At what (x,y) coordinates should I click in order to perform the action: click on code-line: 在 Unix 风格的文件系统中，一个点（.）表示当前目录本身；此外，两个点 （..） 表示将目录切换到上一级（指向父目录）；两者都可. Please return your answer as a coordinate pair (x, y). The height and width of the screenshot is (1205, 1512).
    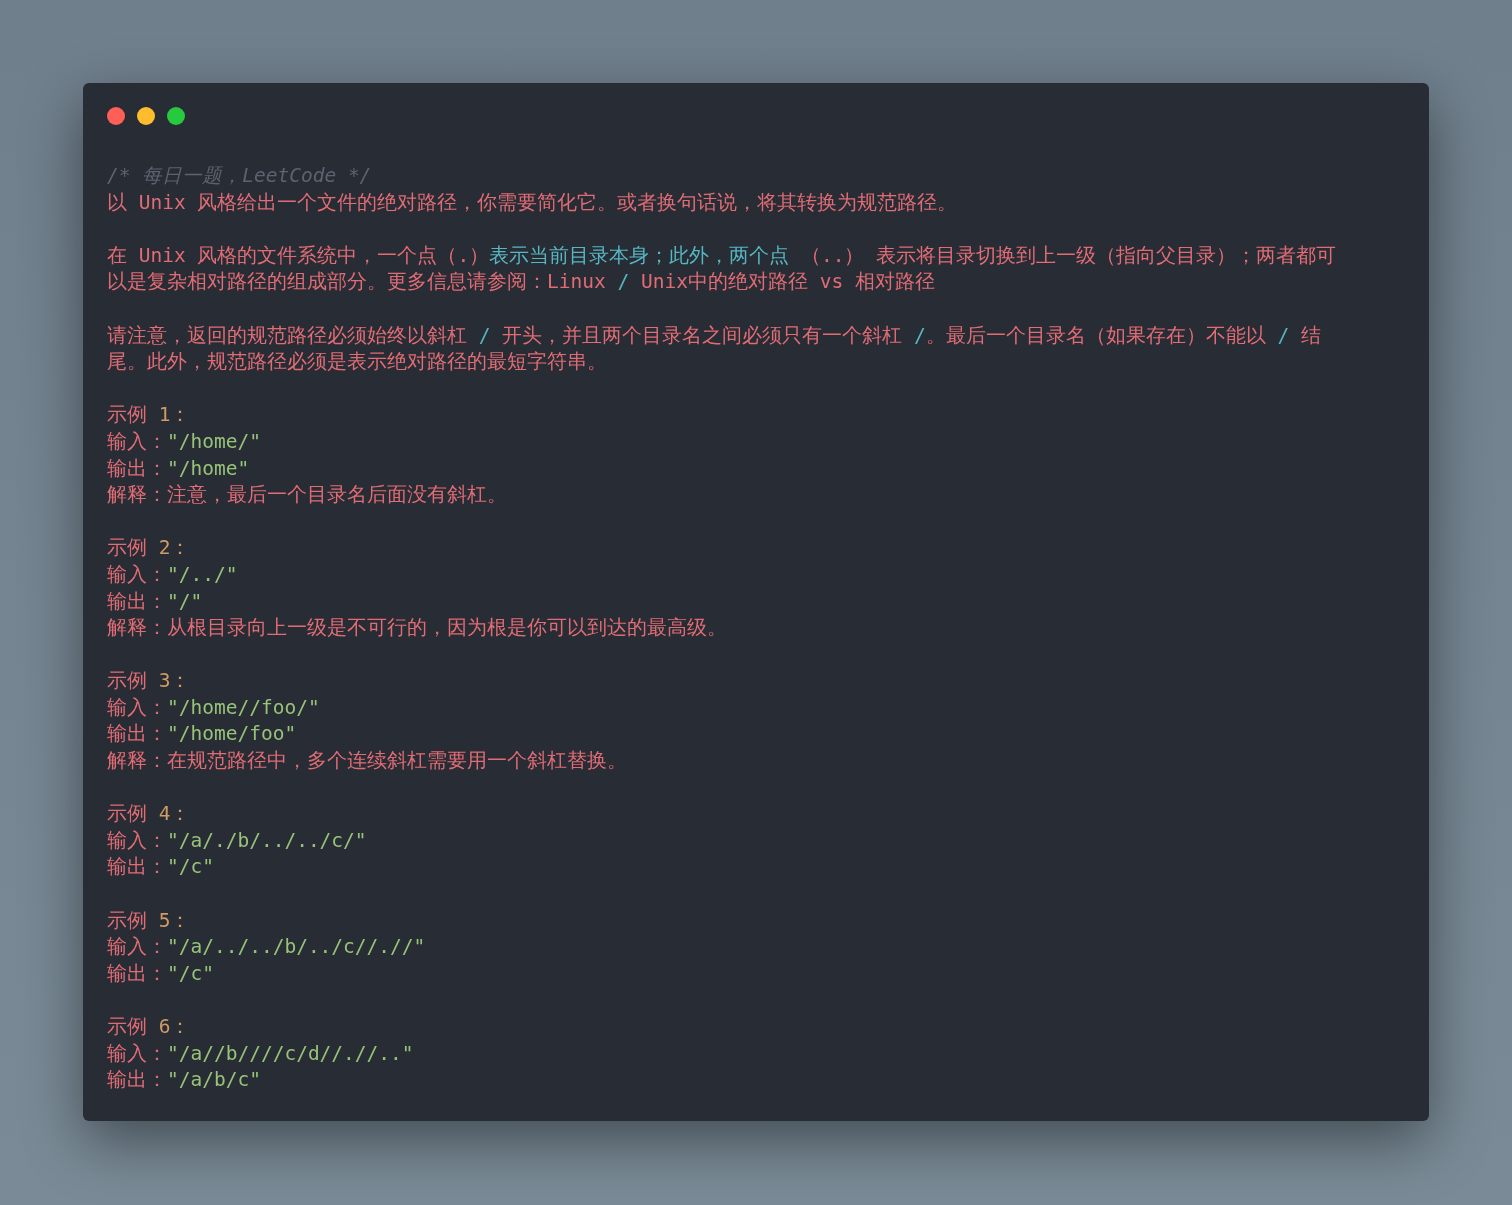
    Looking at the image, I should click on (722, 255).